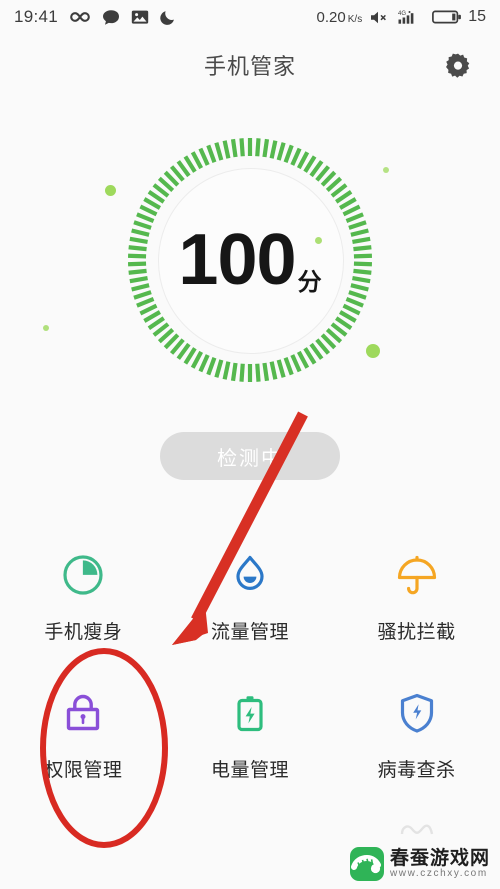 The image size is (500, 889). I want to click on battery-bolt-icon, so click(250, 713).